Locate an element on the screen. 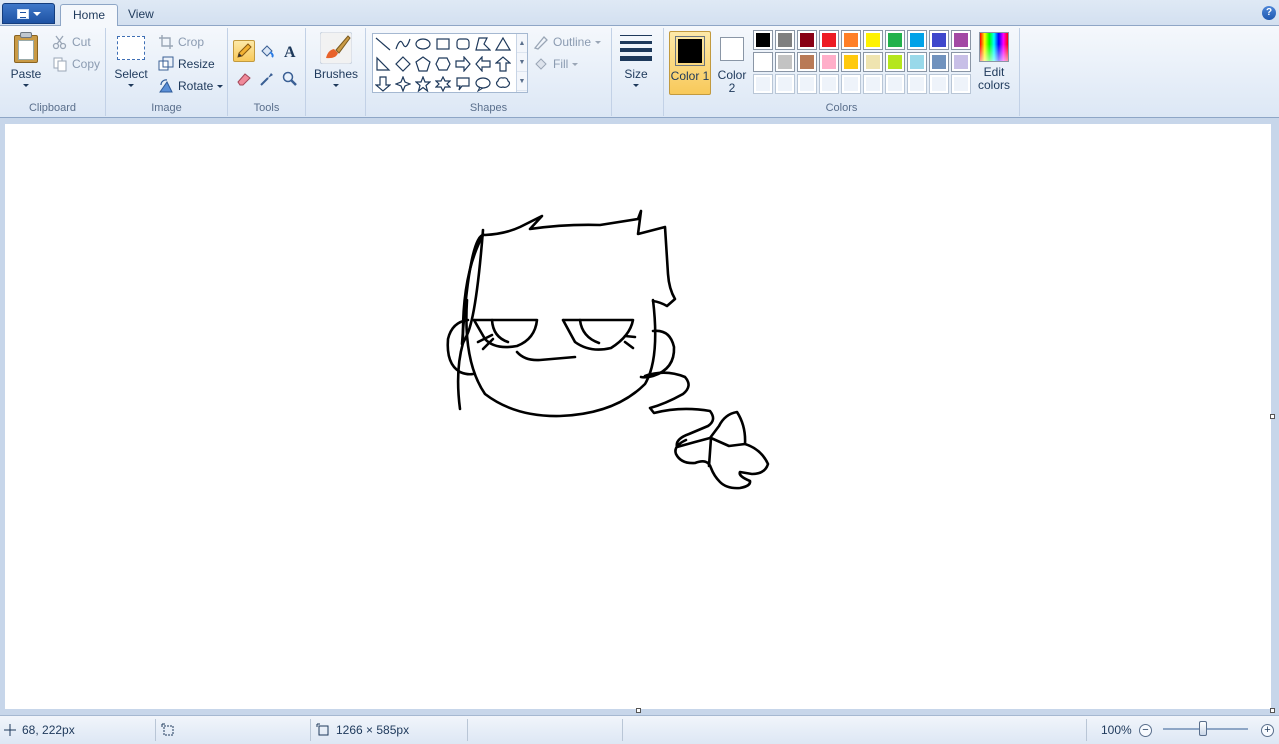 This screenshot has width=1279, height=744. tab-view: View is located at coordinates (141, 15).